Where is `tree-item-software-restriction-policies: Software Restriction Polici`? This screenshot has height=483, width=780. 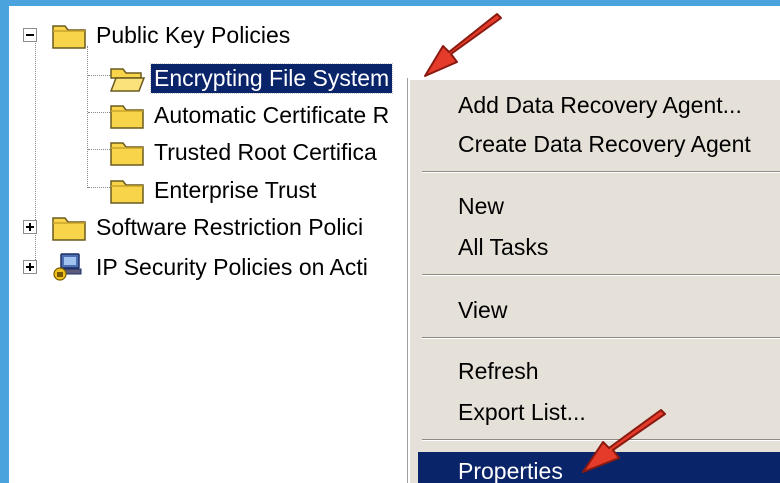 tree-item-software-restriction-policies: Software Restriction Polici is located at coordinates (194, 227).